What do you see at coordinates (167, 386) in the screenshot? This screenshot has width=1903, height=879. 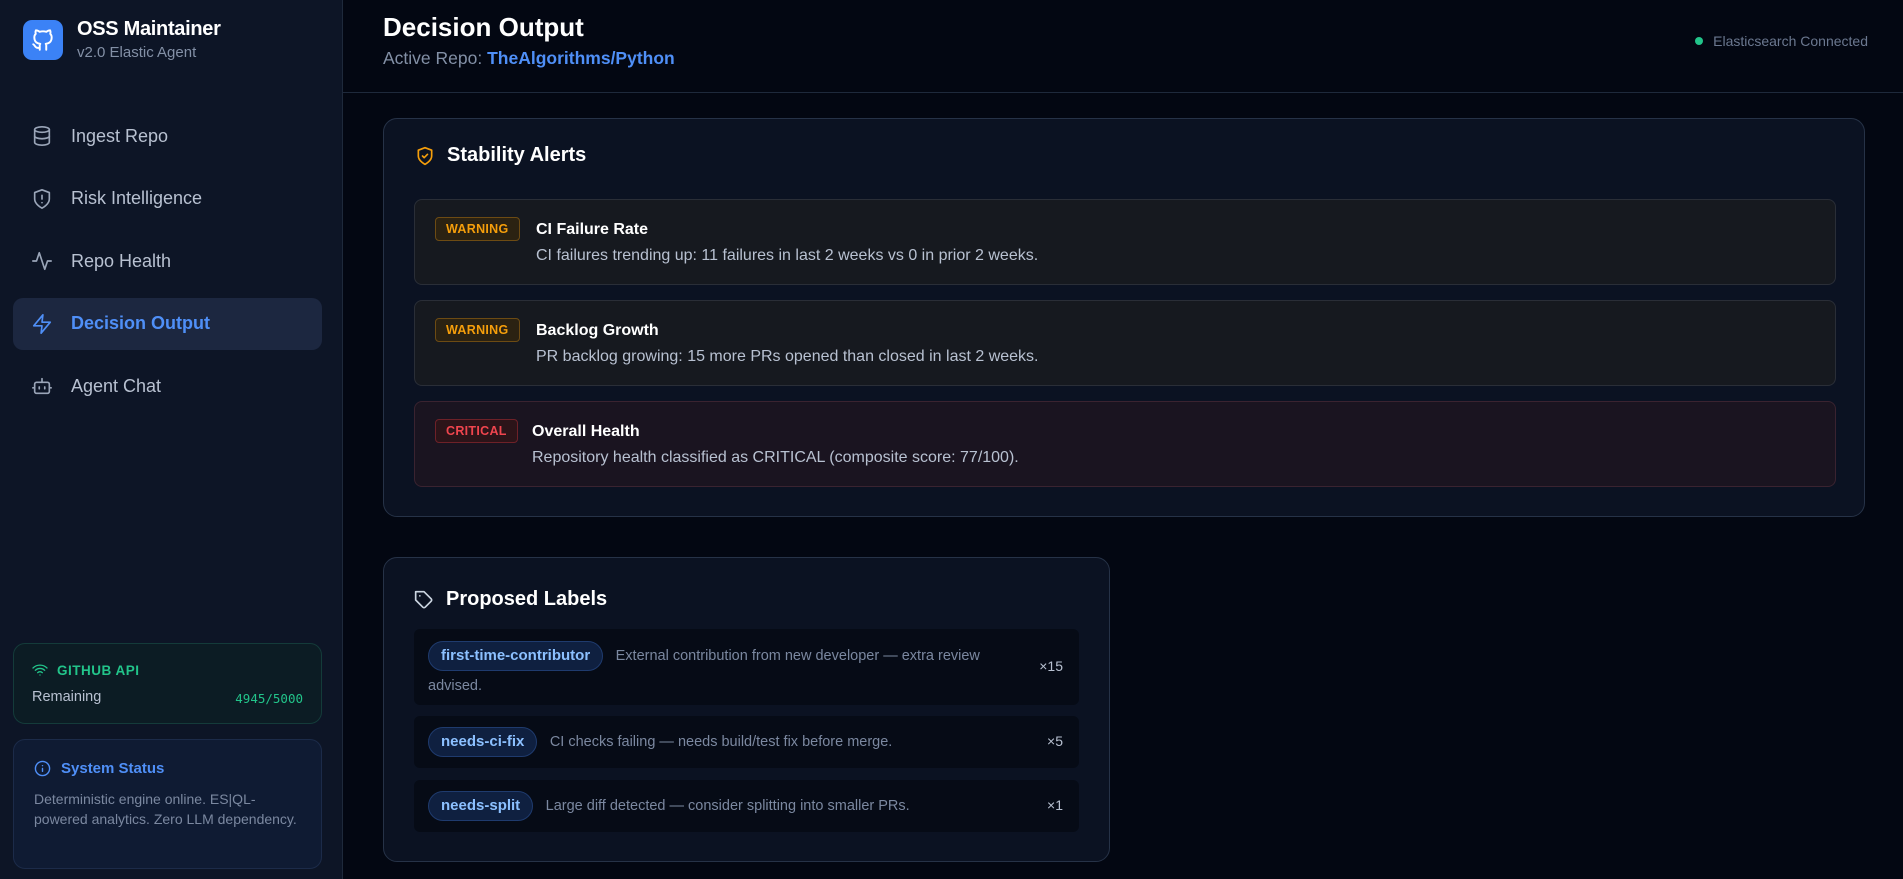 I see `sidebar-item-agent-chat: Agent Chat` at bounding box center [167, 386].